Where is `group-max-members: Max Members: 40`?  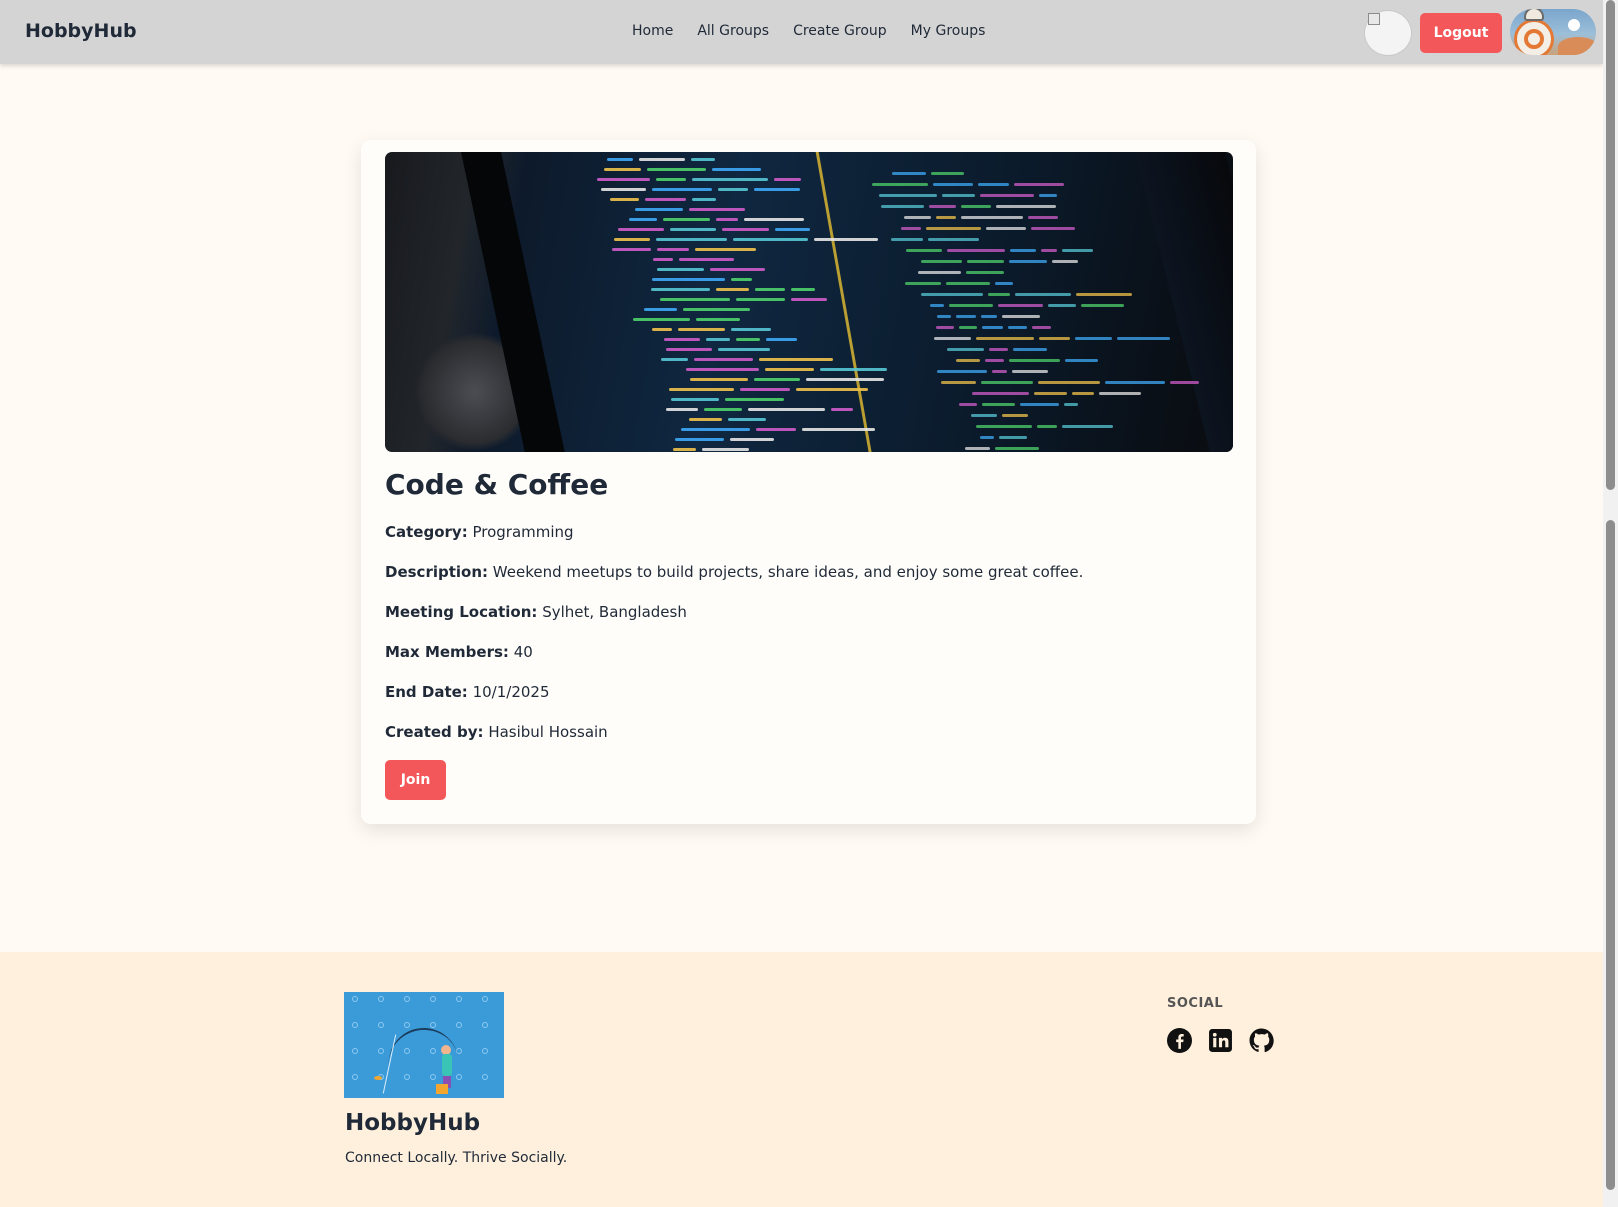
group-max-members: Max Members: 40 is located at coordinates (459, 652).